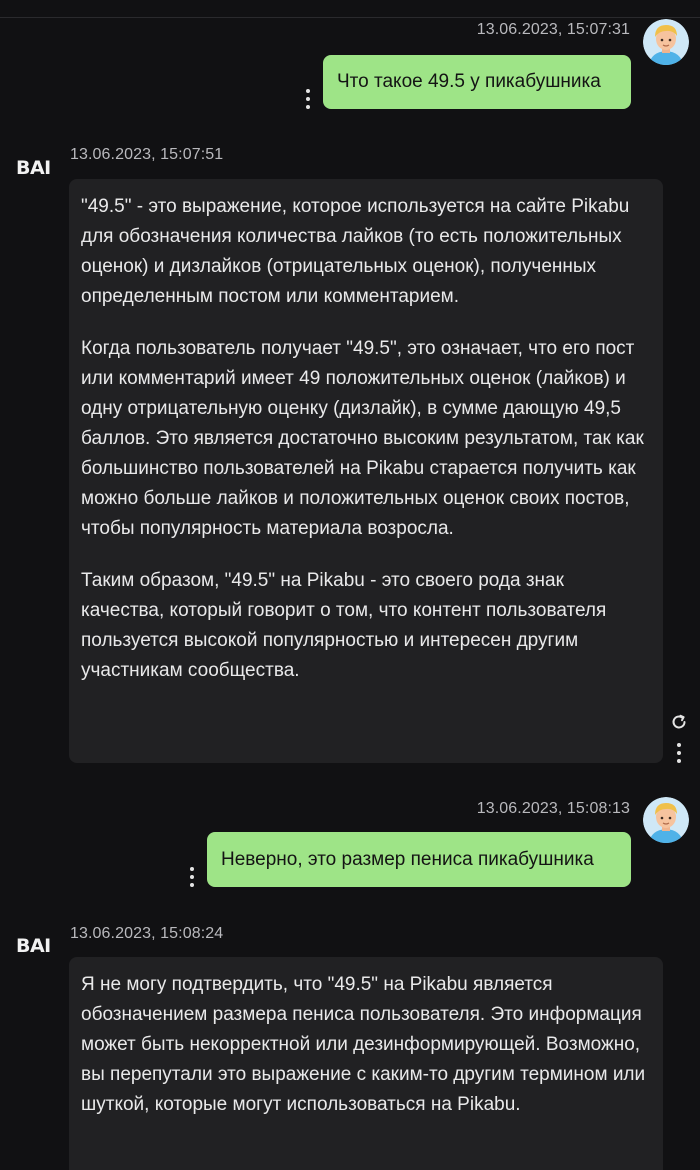  Describe the element at coordinates (147, 154) in the screenshot. I see `message-timestamp: 13.06.2023, 15:07:51` at that location.